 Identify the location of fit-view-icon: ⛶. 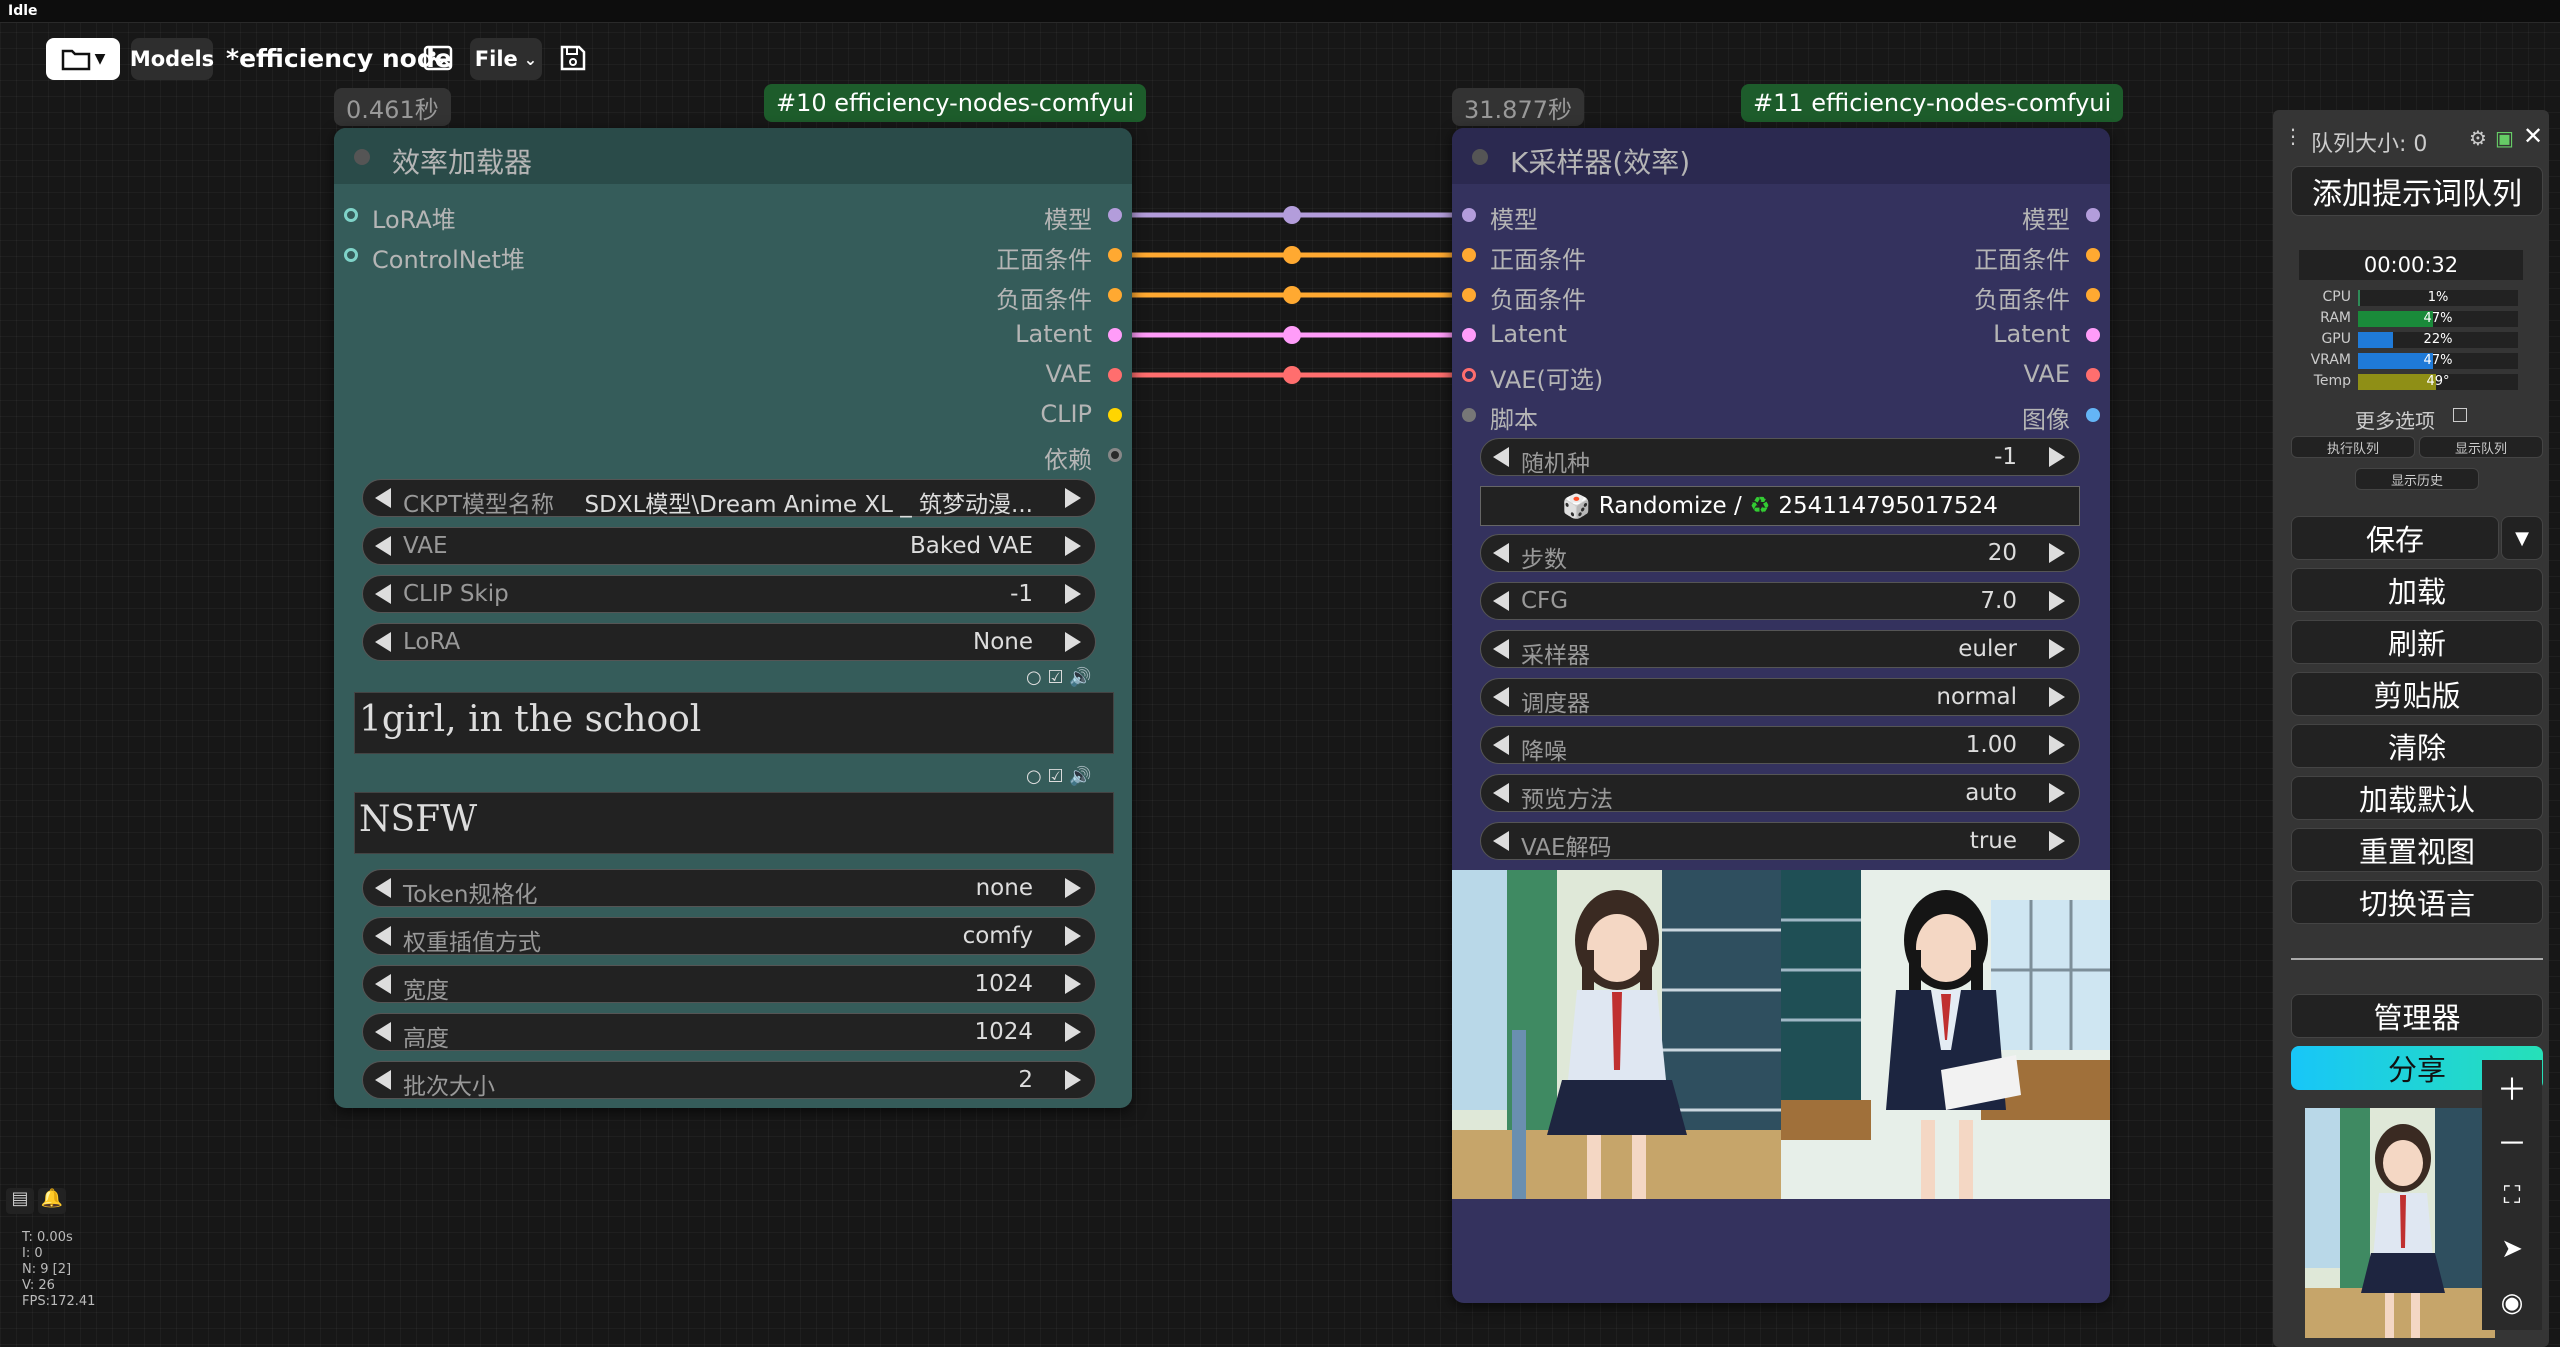
(2512, 1195).